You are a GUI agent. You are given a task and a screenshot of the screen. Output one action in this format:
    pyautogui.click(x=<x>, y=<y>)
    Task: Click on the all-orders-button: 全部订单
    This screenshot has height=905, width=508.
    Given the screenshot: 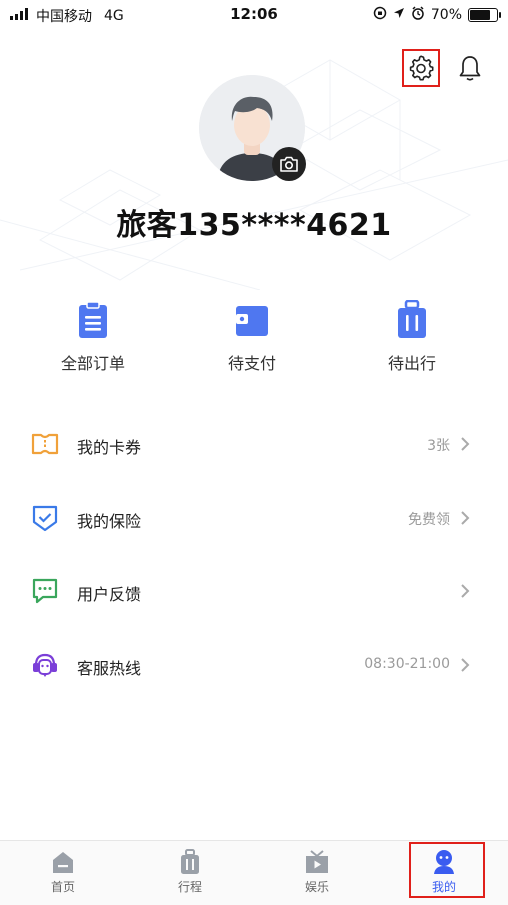 What is the action you would take?
    pyautogui.click(x=93, y=337)
    